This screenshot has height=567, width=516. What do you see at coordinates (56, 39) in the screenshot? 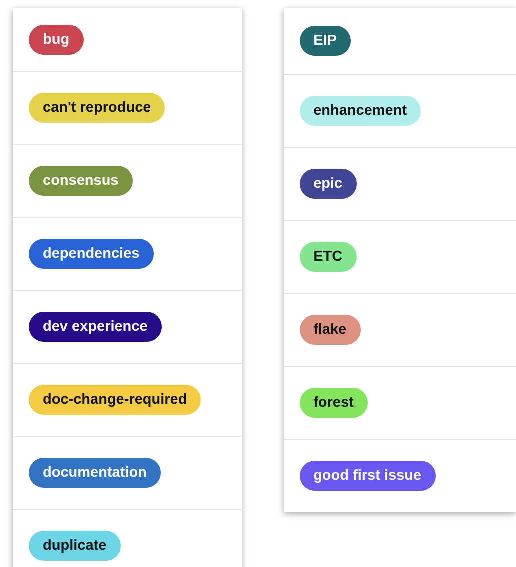
I see `label-tag: bug` at bounding box center [56, 39].